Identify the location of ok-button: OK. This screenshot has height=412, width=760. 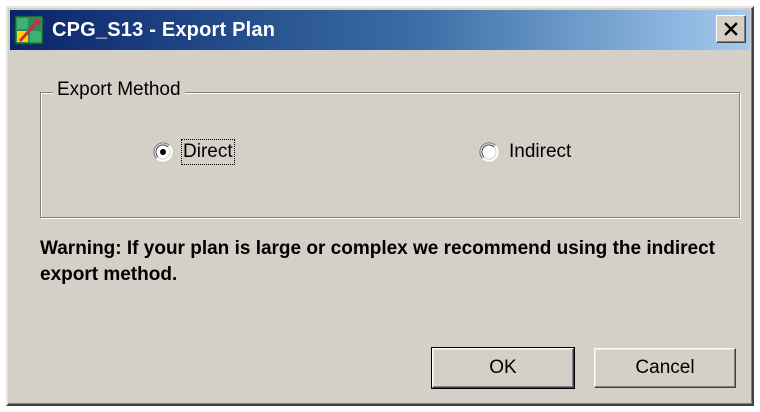
(503, 368).